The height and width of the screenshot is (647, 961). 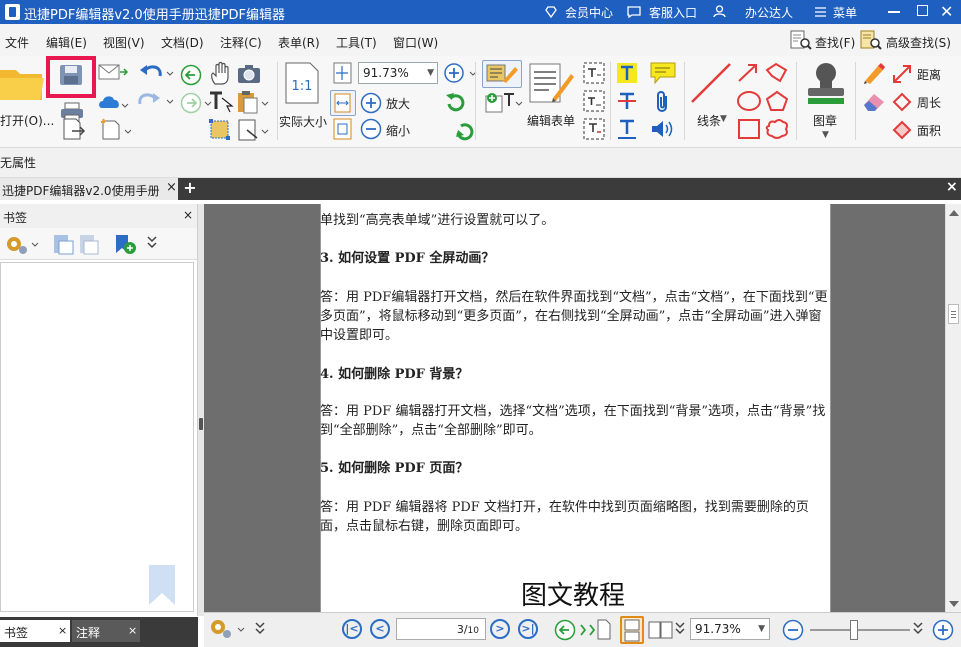 I want to click on menu-tools: 工具(T), so click(x=356, y=42).